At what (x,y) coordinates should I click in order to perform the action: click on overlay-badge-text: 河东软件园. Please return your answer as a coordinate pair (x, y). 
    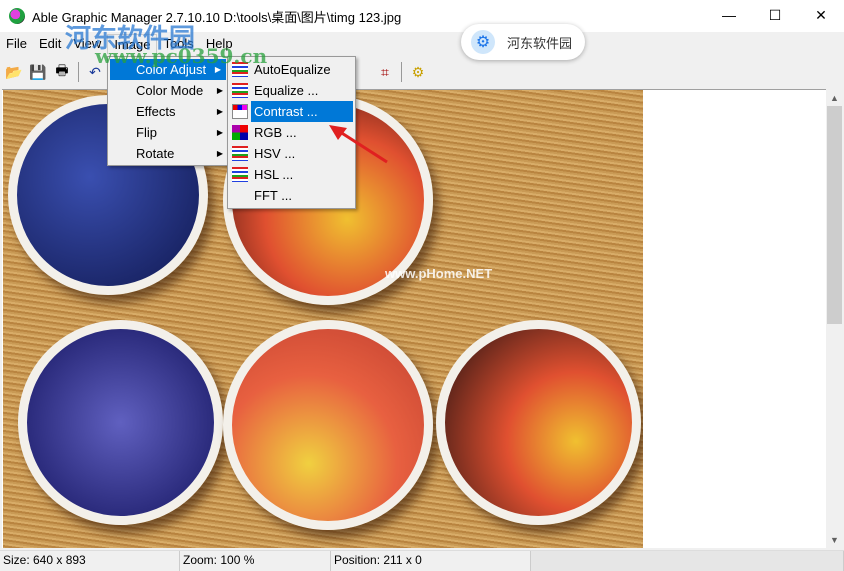
    Looking at the image, I should click on (540, 43).